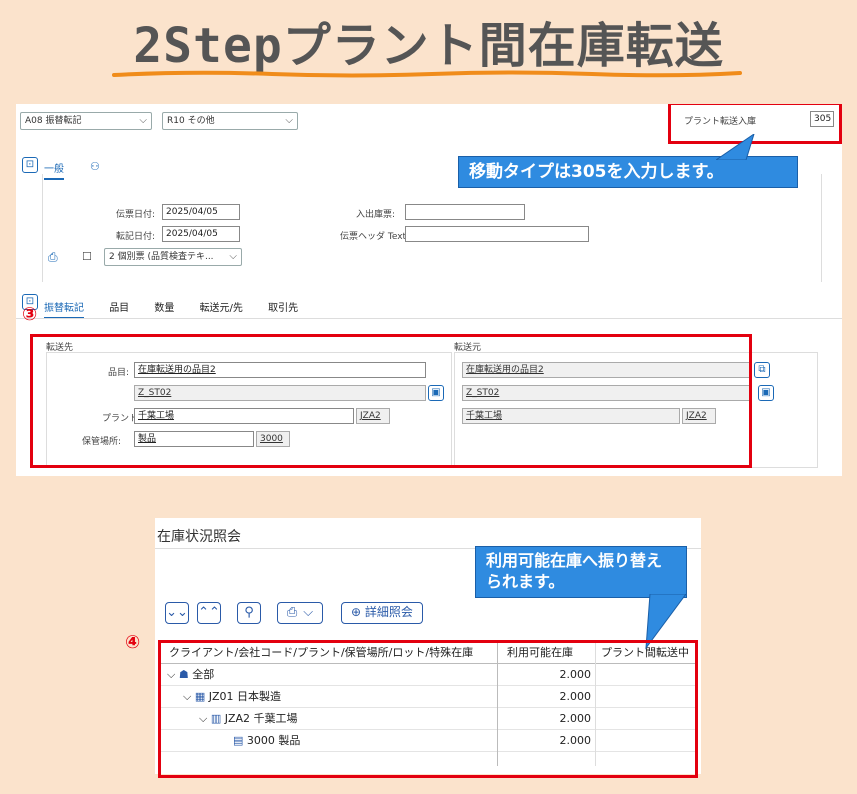 The image size is (857, 794). Describe the element at coordinates (391, 401) in the screenshot. I see `transfer-highlight` at that location.